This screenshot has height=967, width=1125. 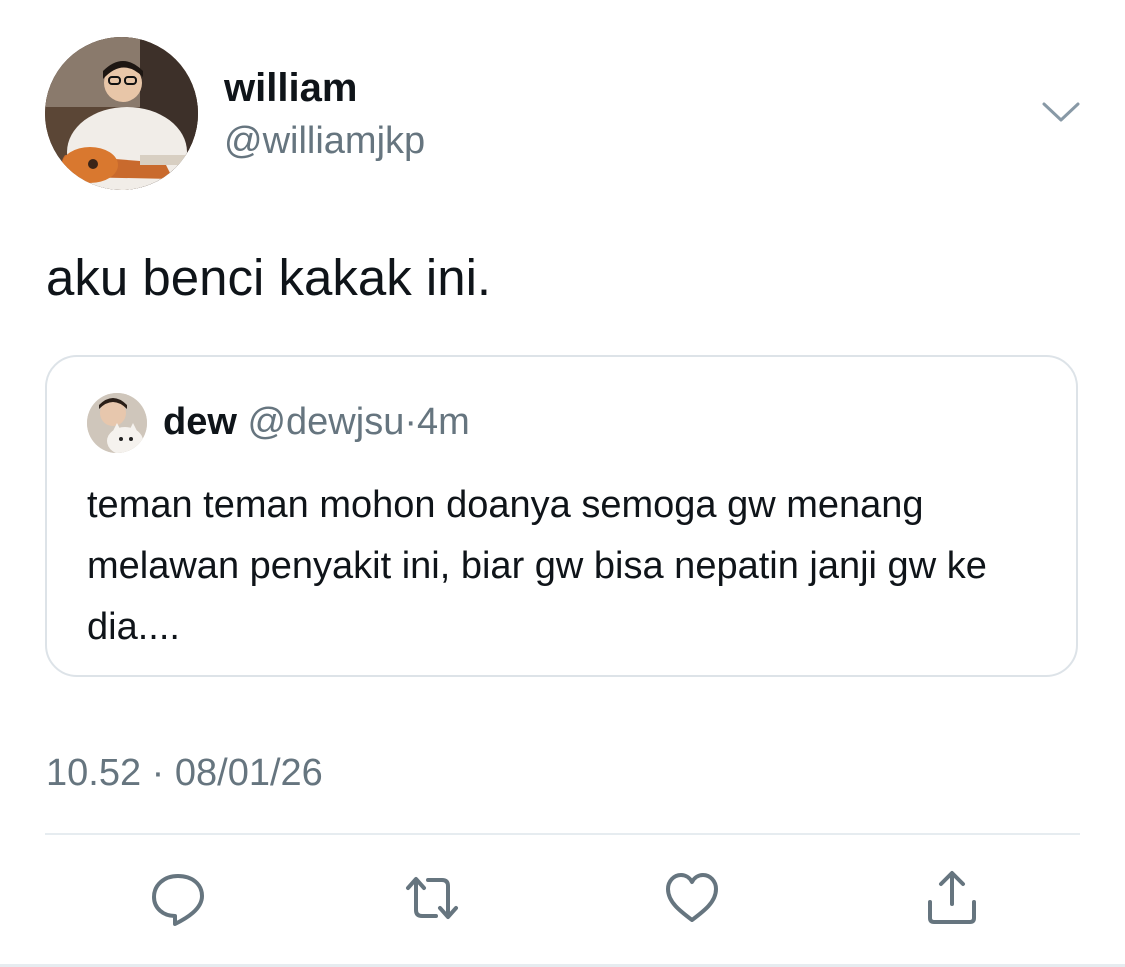 What do you see at coordinates (1061, 111) in the screenshot?
I see `chevron-down-icon` at bounding box center [1061, 111].